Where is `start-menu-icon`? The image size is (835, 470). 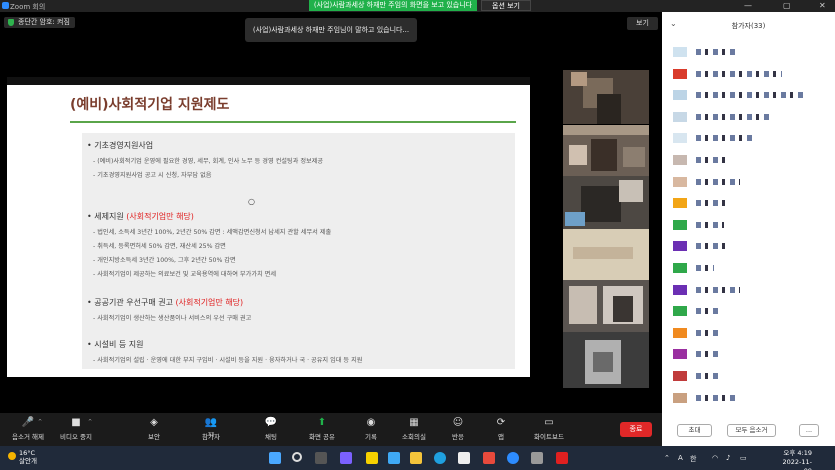
start-menu-icon is located at coordinates (275, 458).